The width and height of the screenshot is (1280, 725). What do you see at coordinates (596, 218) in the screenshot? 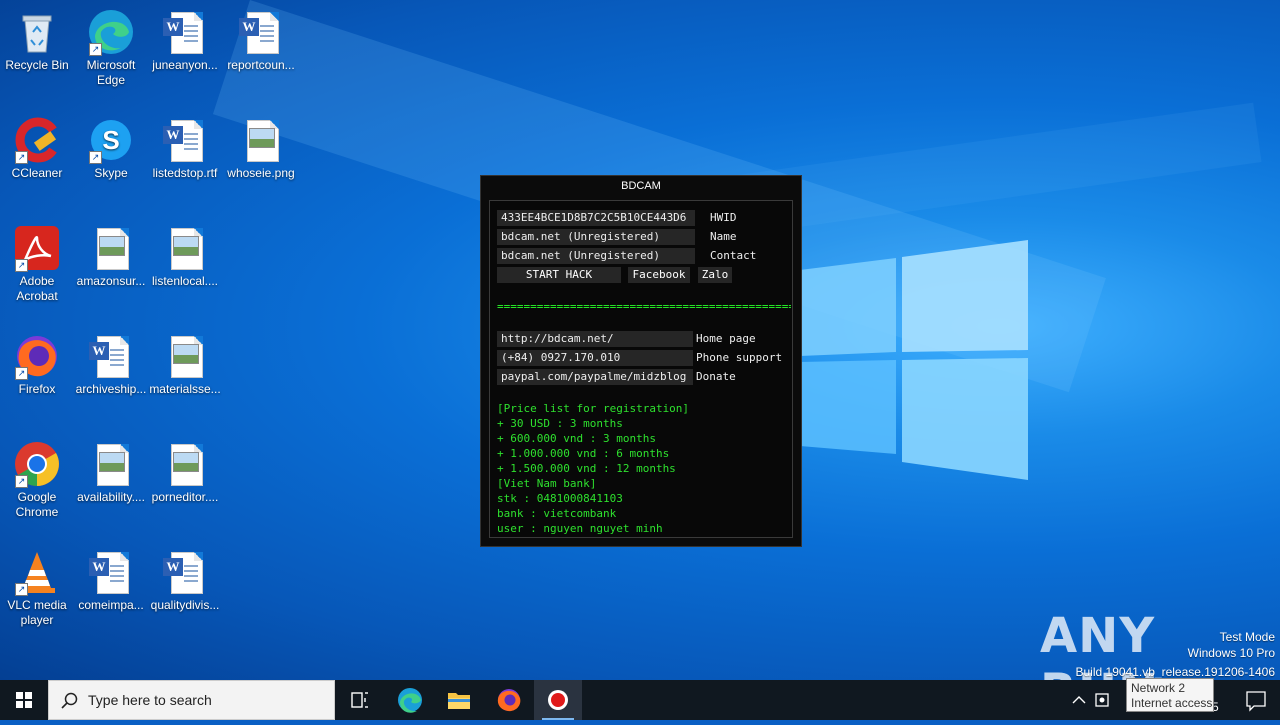
I see `hwid-field: 433EE4BCE1D8B7C2C5B10CE443D6` at bounding box center [596, 218].